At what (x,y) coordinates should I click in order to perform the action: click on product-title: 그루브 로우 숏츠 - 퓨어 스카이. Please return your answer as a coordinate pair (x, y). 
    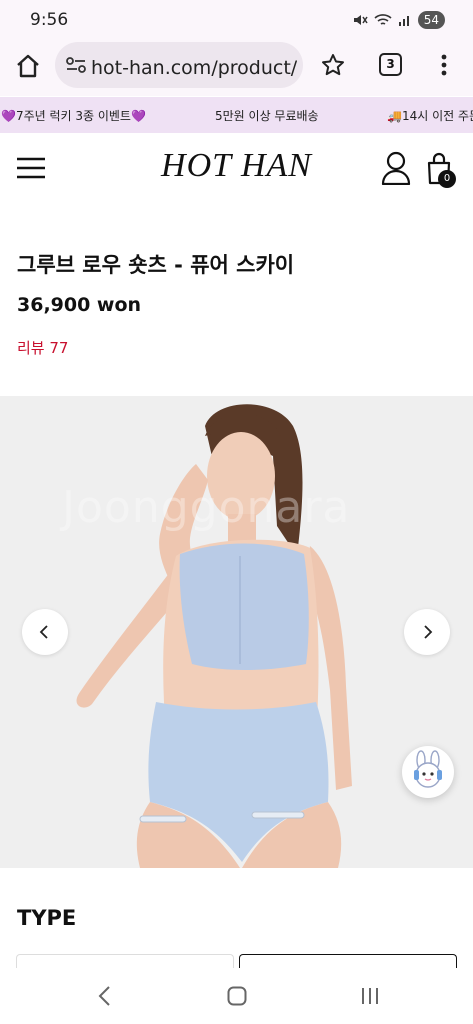
    Looking at the image, I should click on (156, 265).